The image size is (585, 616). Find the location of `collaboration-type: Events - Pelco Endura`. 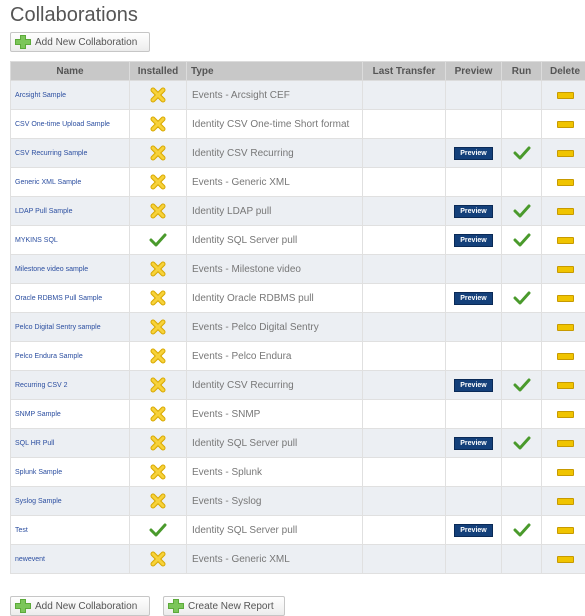

collaboration-type: Events - Pelco Endura is located at coordinates (274, 356).